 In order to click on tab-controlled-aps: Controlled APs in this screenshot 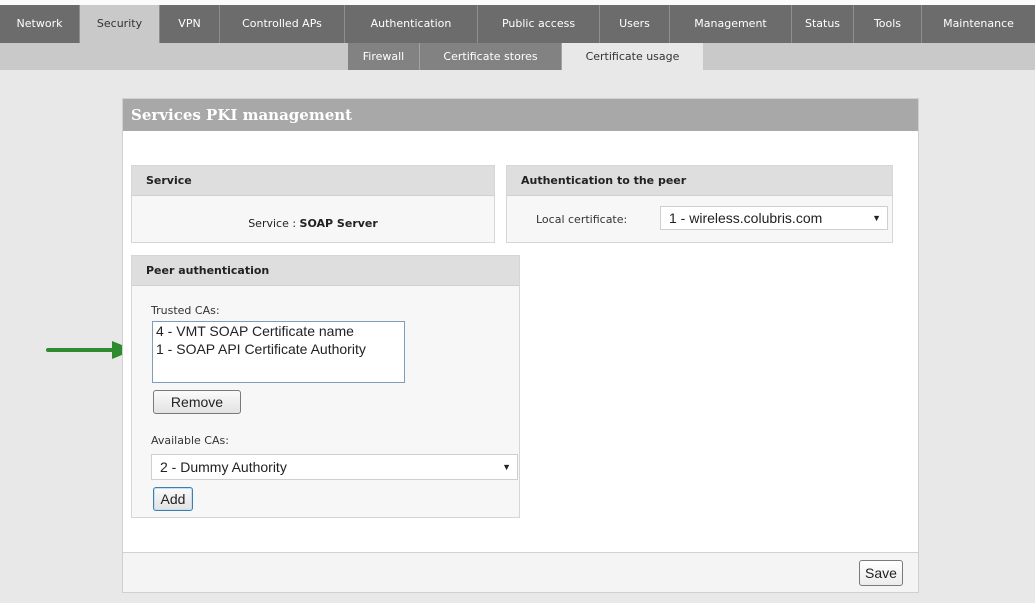, I will do `click(282, 24)`.